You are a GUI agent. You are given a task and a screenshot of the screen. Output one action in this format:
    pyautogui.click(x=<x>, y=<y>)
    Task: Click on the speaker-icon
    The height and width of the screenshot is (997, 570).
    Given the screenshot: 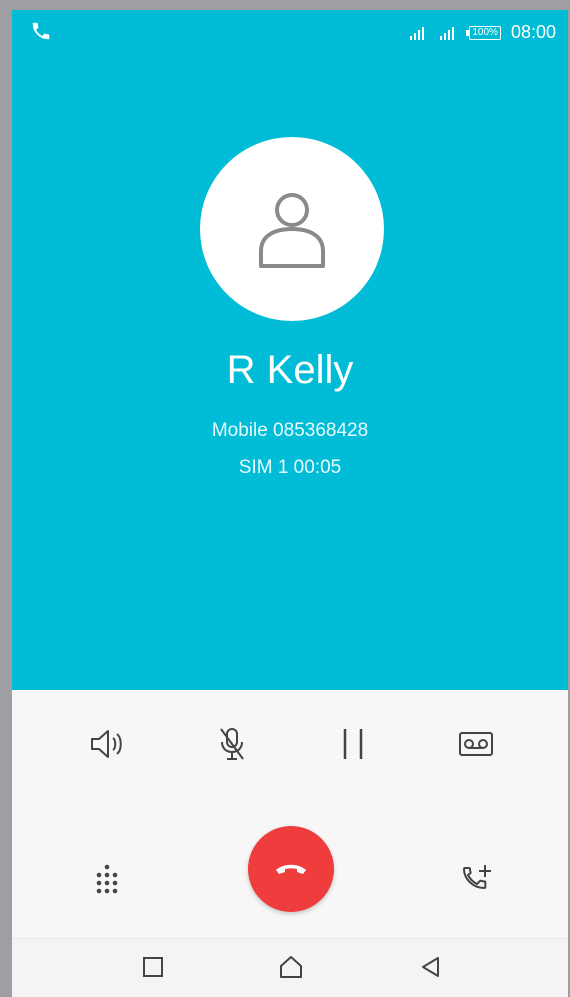 What is the action you would take?
    pyautogui.click(x=106, y=744)
    